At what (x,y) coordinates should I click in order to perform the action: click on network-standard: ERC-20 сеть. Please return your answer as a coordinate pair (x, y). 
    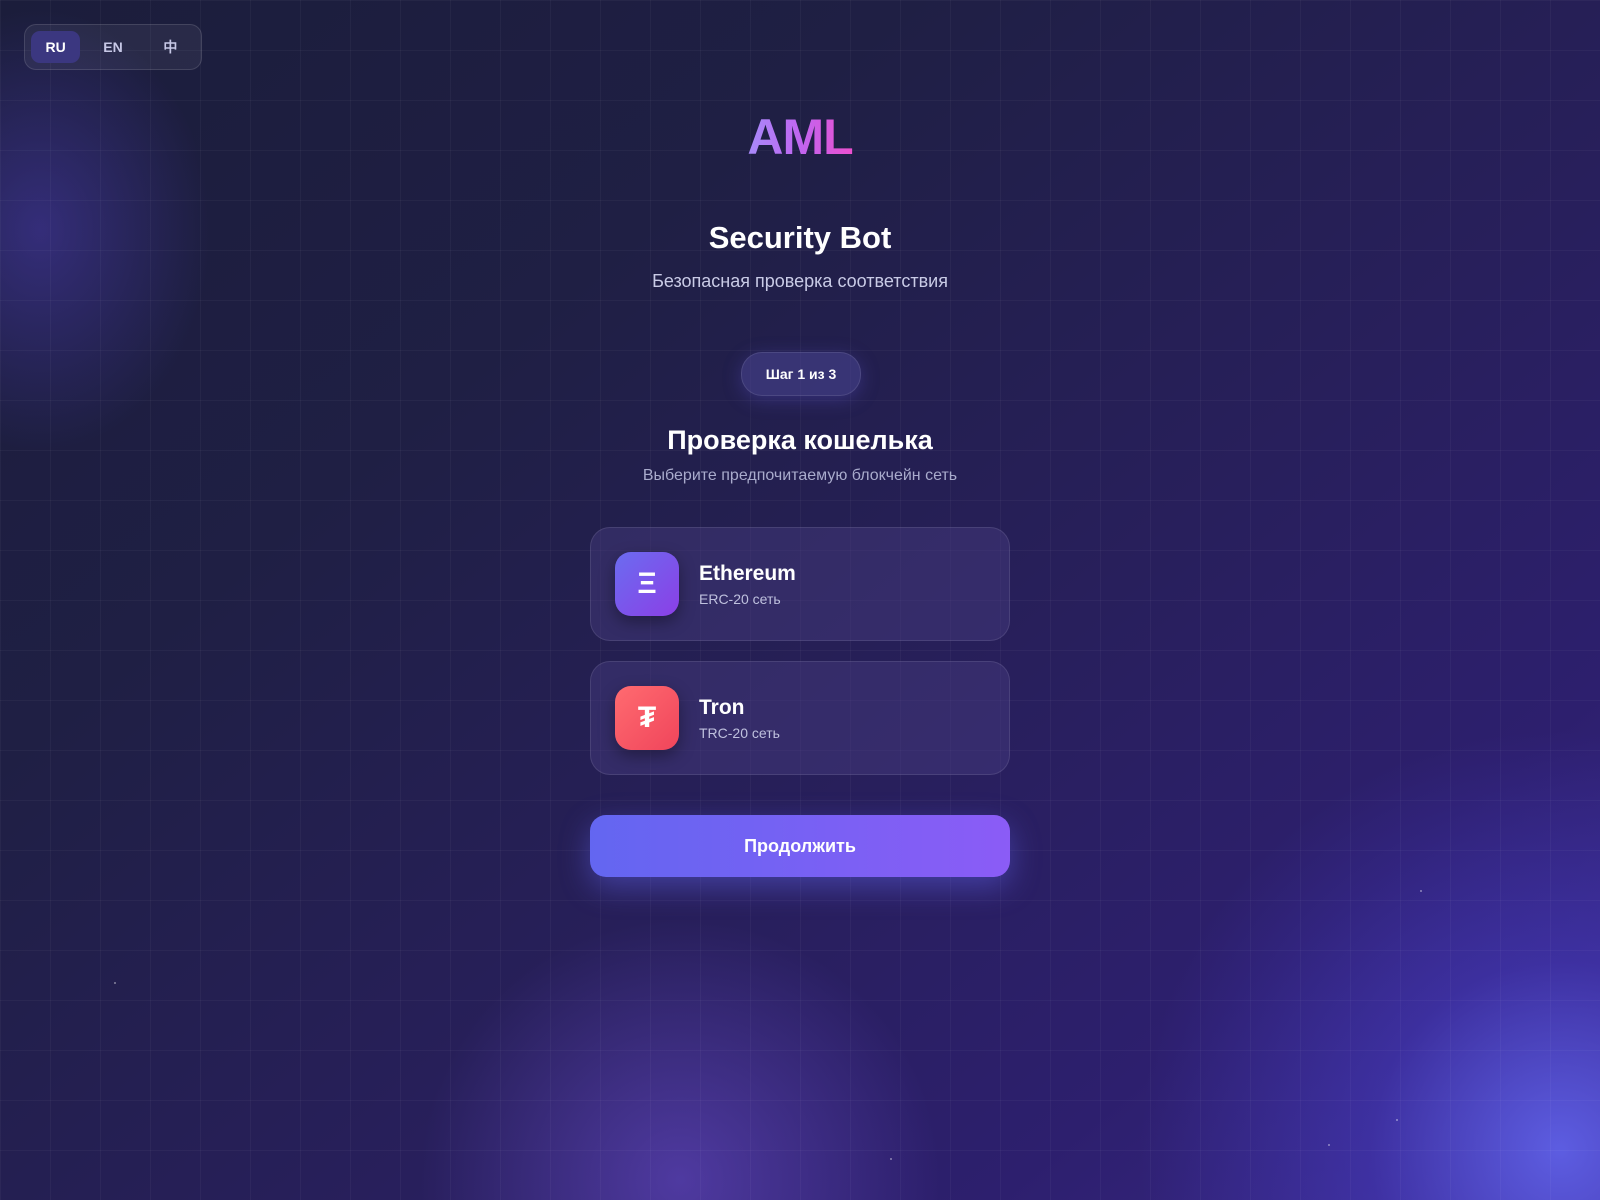
    Looking at the image, I should click on (740, 599).